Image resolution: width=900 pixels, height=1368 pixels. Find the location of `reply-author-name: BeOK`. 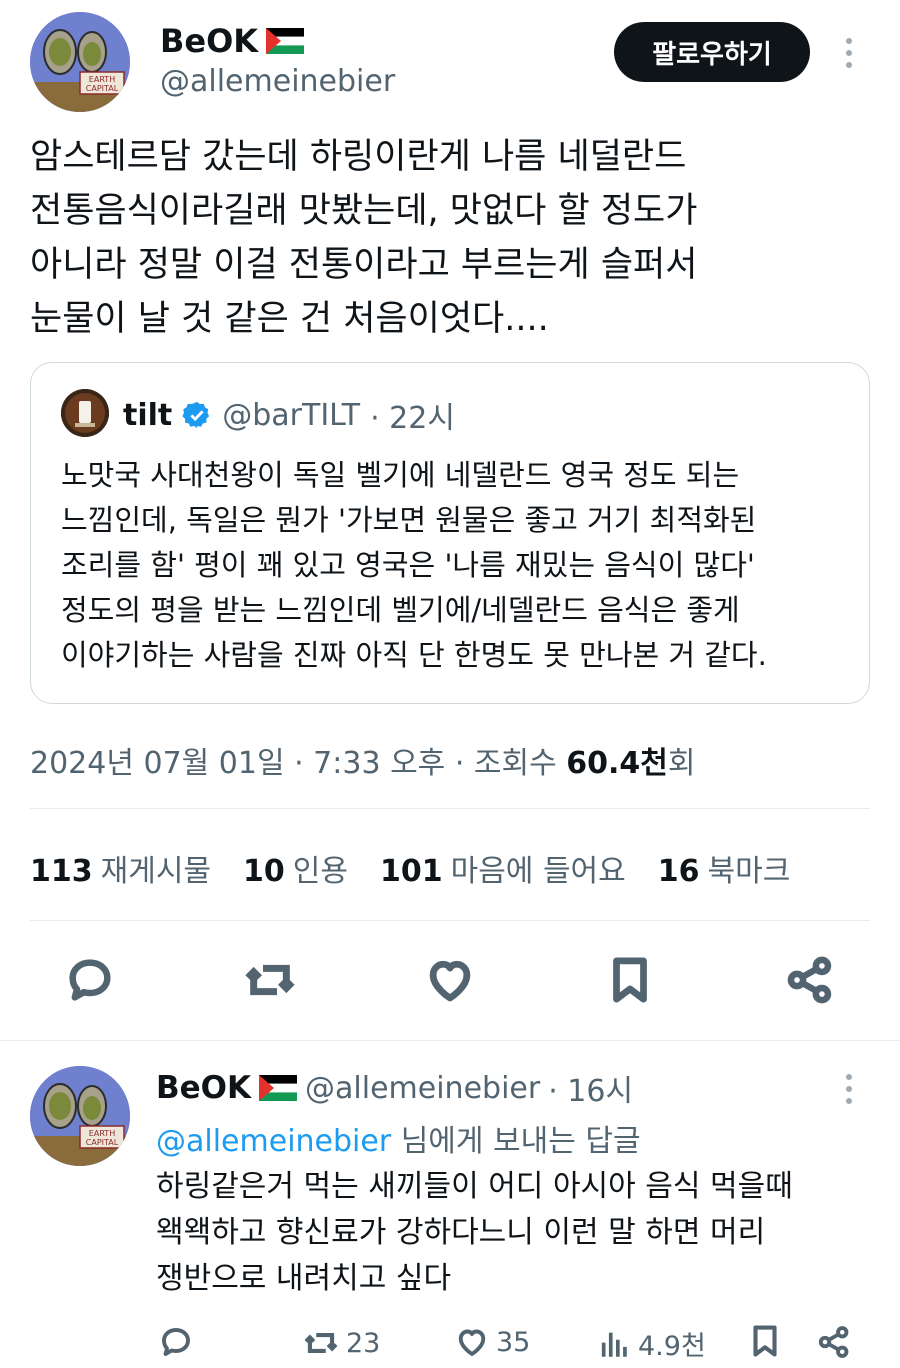

reply-author-name: BeOK is located at coordinates (203, 1088).